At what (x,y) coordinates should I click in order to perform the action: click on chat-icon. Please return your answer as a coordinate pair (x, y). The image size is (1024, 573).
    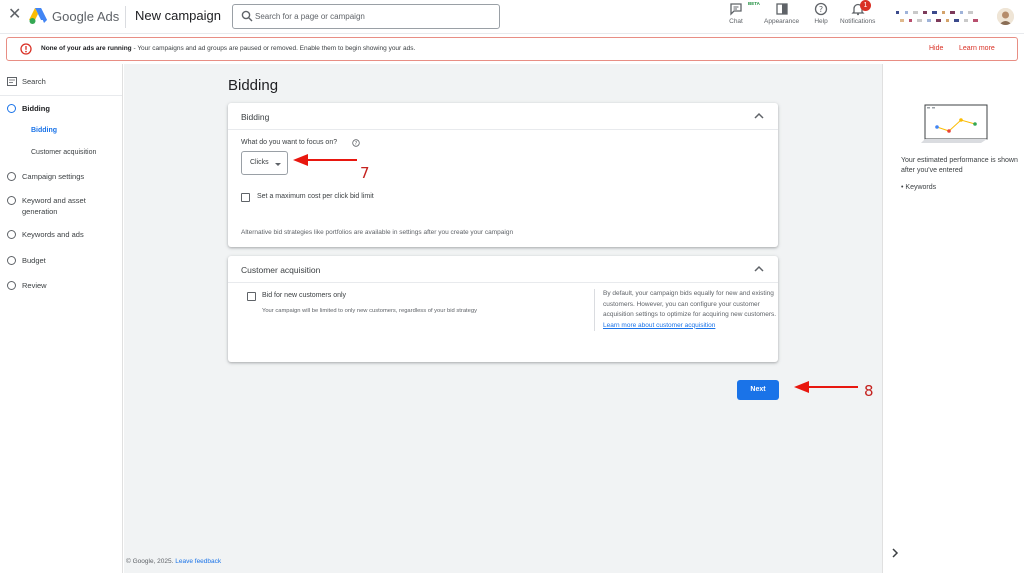
    Looking at the image, I should click on (736, 9).